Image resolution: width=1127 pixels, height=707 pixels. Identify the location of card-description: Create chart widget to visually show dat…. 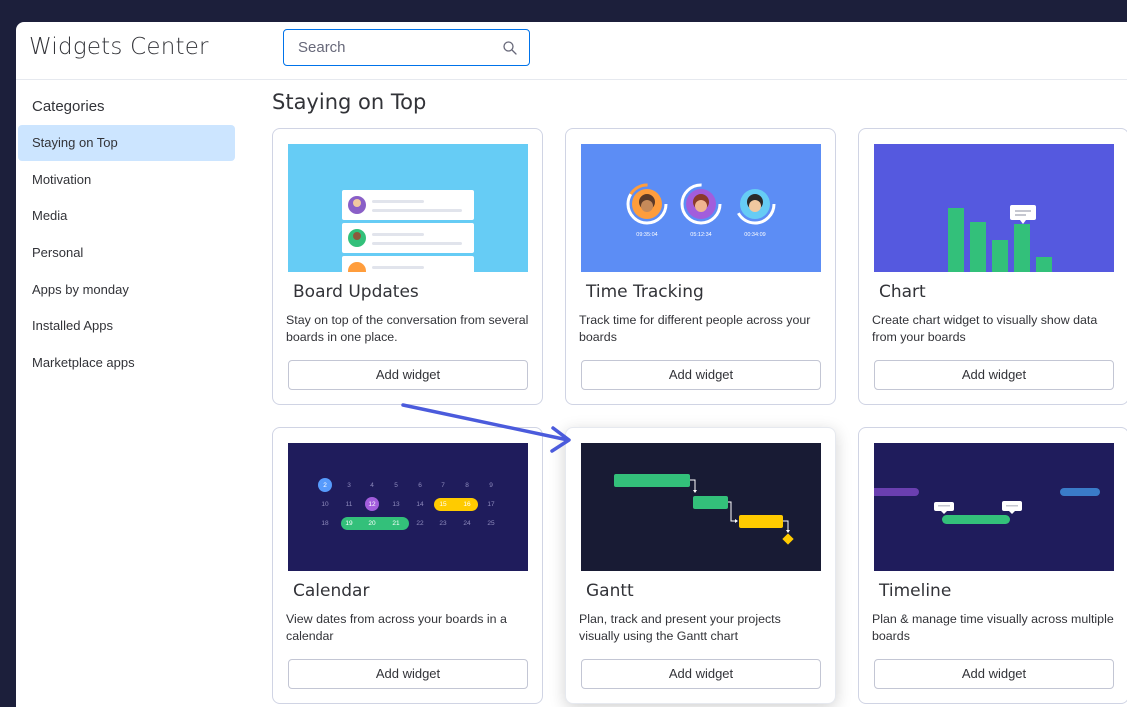
(985, 328).